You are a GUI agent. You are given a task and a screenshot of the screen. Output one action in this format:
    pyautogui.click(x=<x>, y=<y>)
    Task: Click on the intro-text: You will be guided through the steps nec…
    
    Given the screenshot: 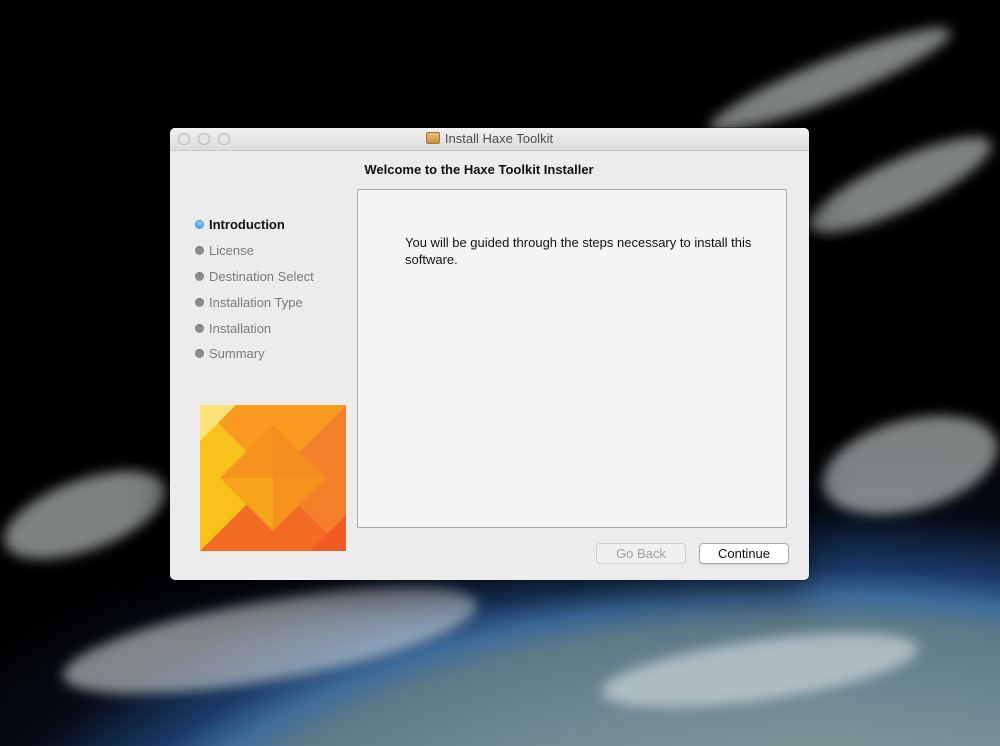 What is the action you would take?
    pyautogui.click(x=578, y=251)
    